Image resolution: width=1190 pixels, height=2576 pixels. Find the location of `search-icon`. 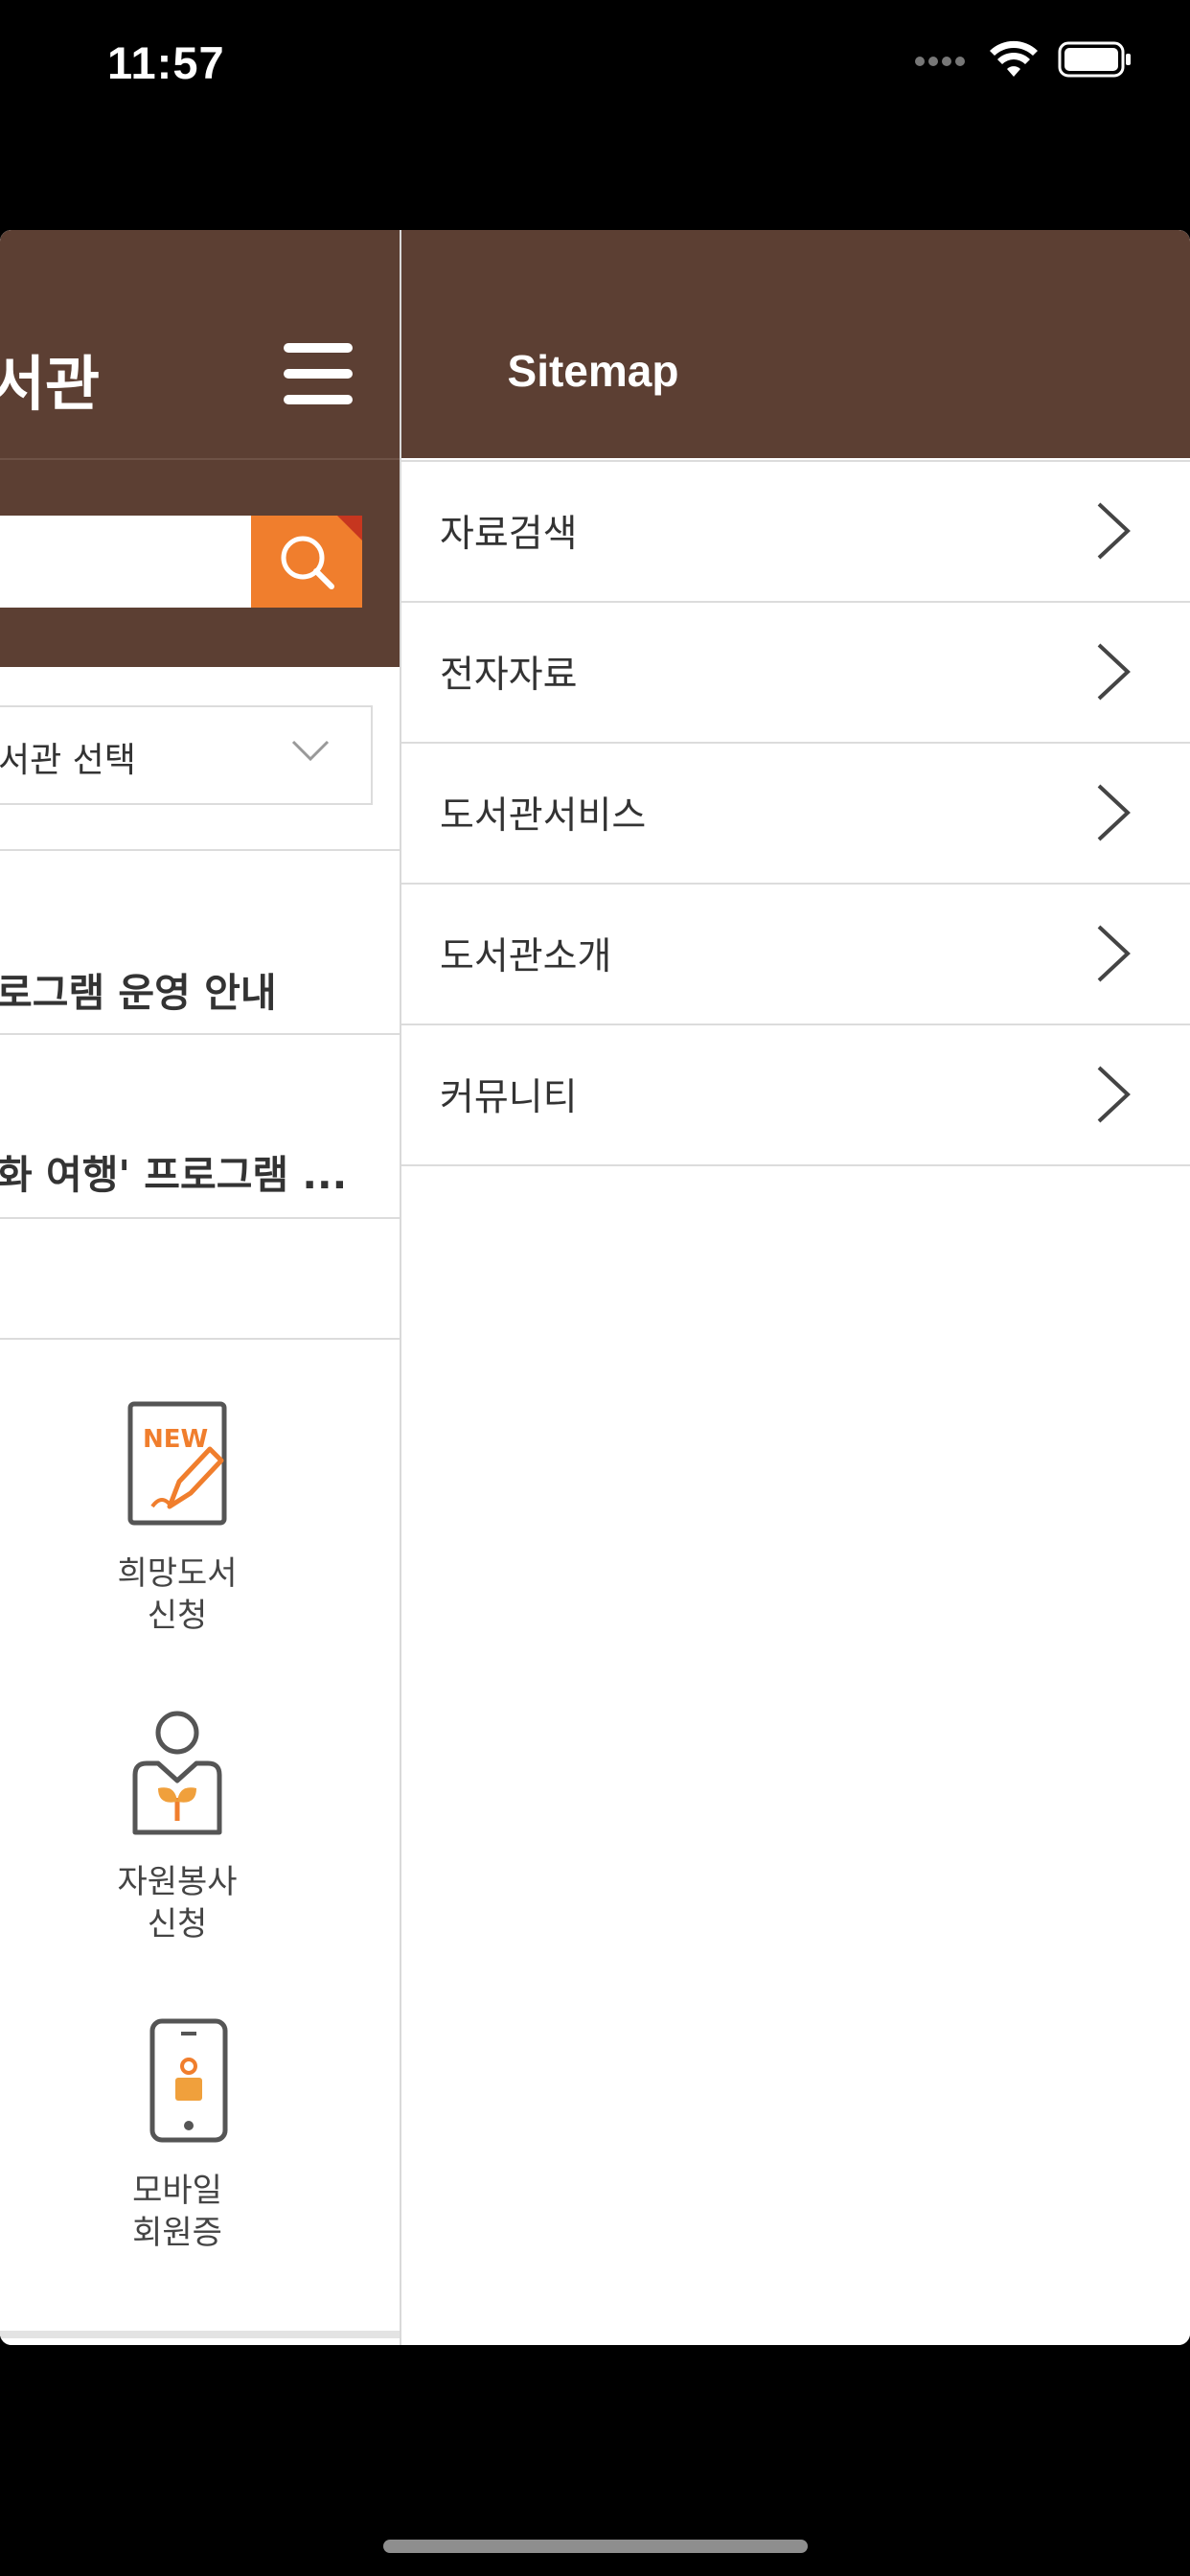

search-icon is located at coordinates (308, 562).